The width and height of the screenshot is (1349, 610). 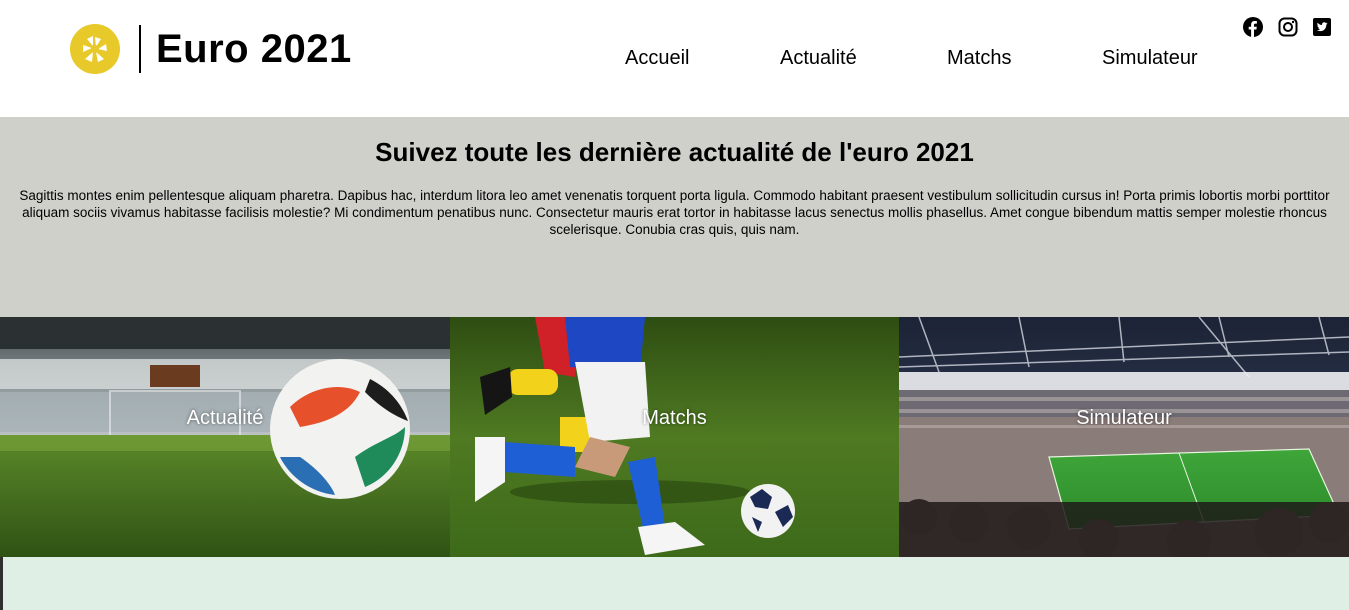 I want to click on card-label-actualite: Actualité, so click(x=225, y=418).